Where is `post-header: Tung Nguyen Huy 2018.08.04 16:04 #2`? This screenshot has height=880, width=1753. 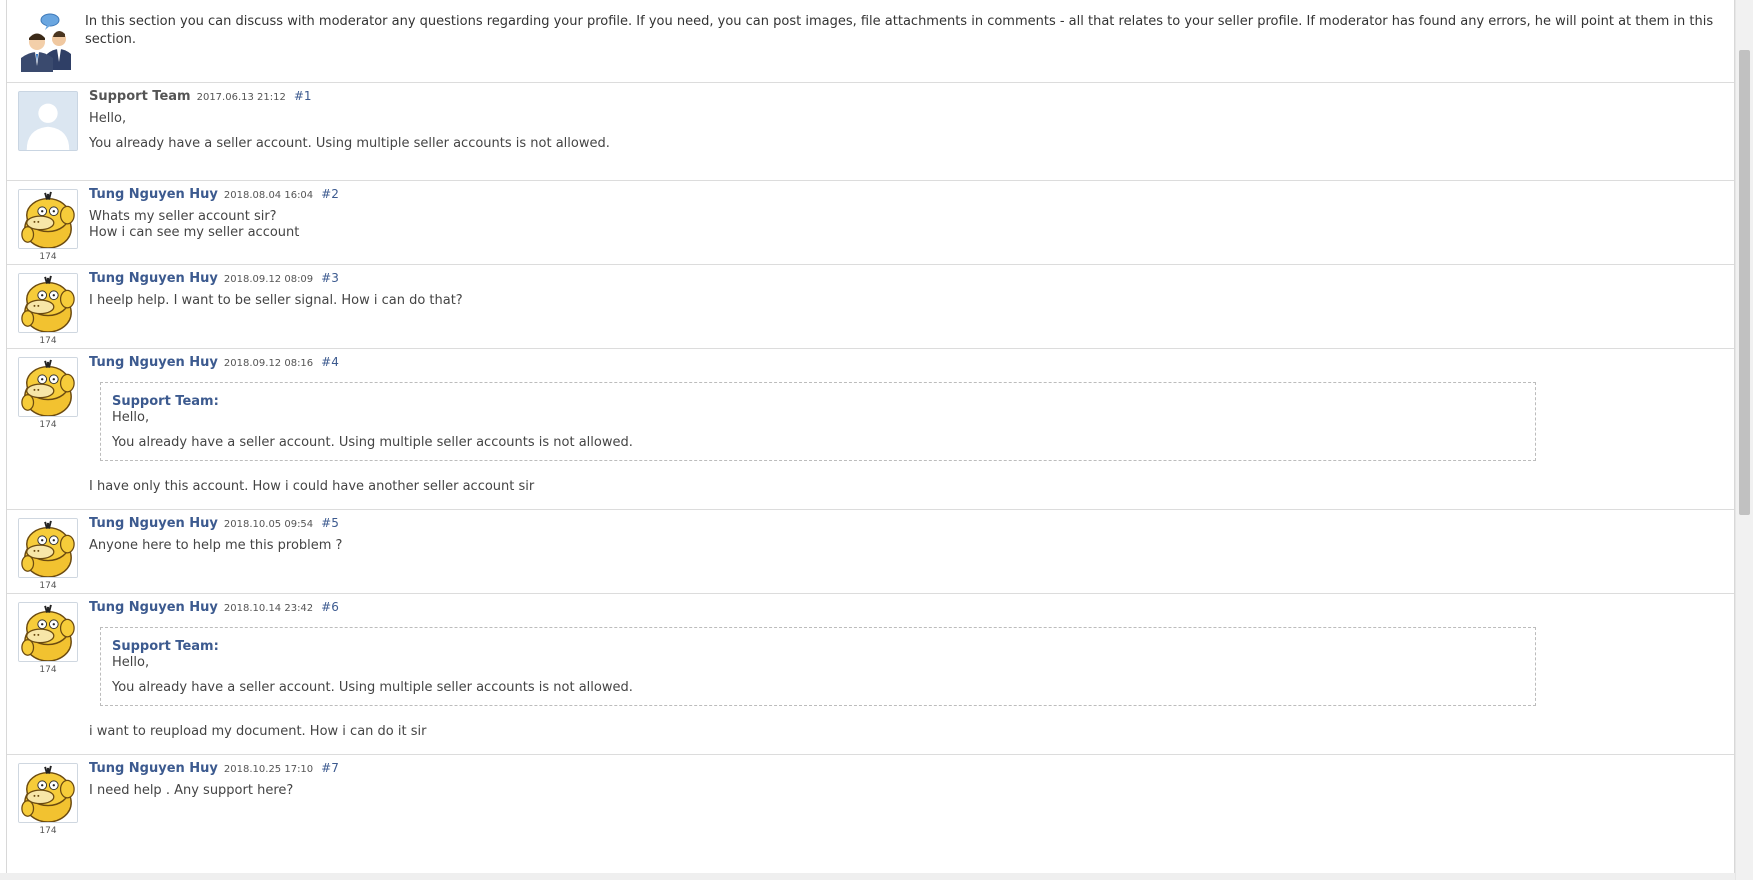 post-header: Tung Nguyen Huy 2018.08.04 16:04 #2 is located at coordinates (214, 194).